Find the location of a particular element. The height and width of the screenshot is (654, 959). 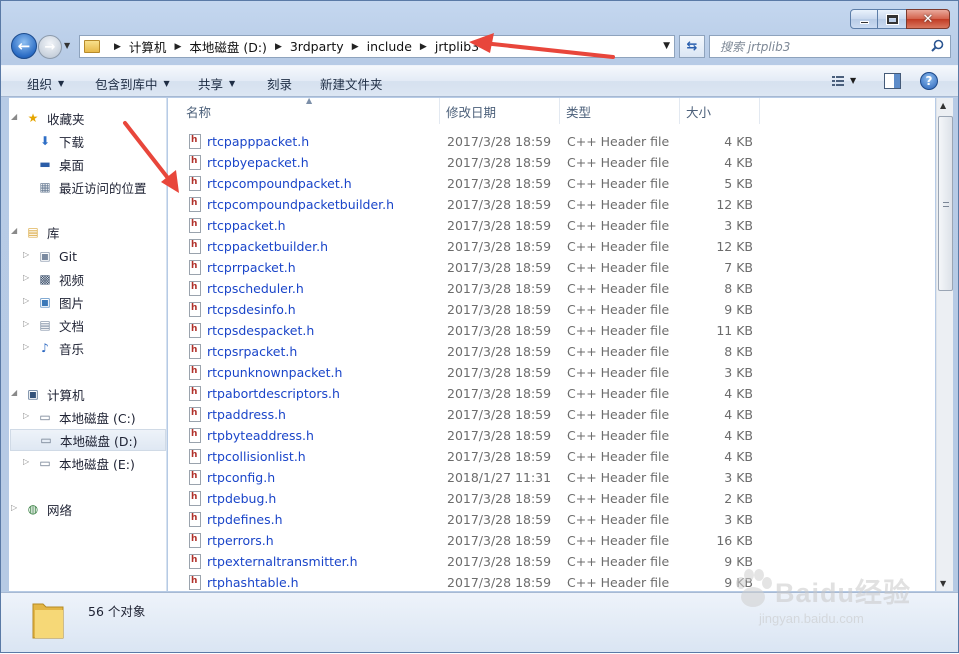

breadcrumb-3rdparty: 3rdparty is located at coordinates (317, 46).